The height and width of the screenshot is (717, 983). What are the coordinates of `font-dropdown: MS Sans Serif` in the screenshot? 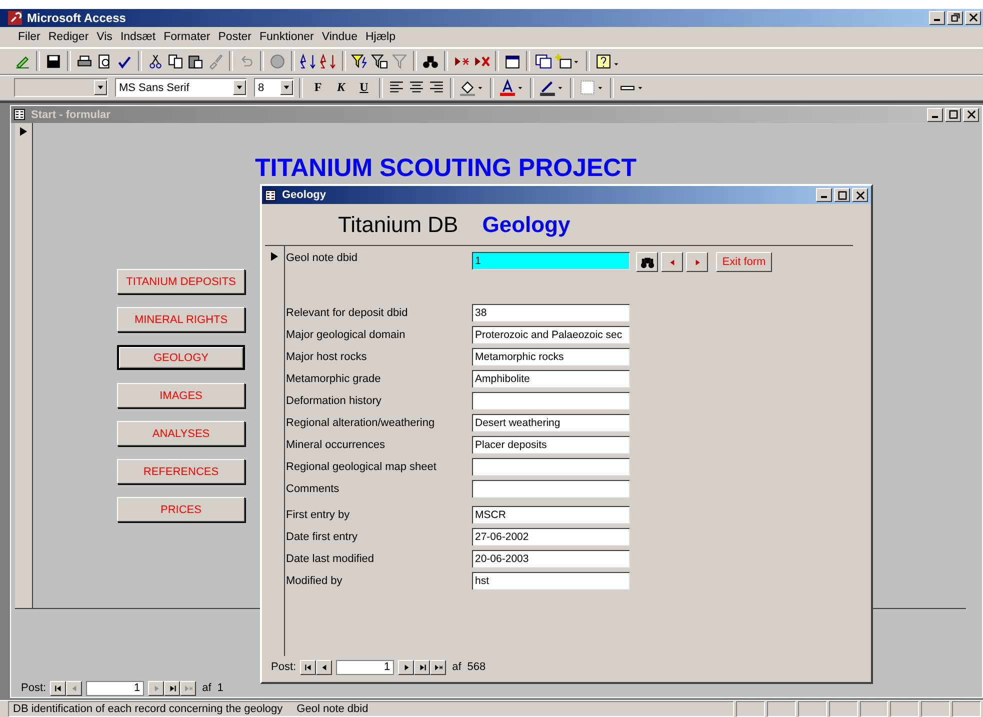 It's located at (181, 88).